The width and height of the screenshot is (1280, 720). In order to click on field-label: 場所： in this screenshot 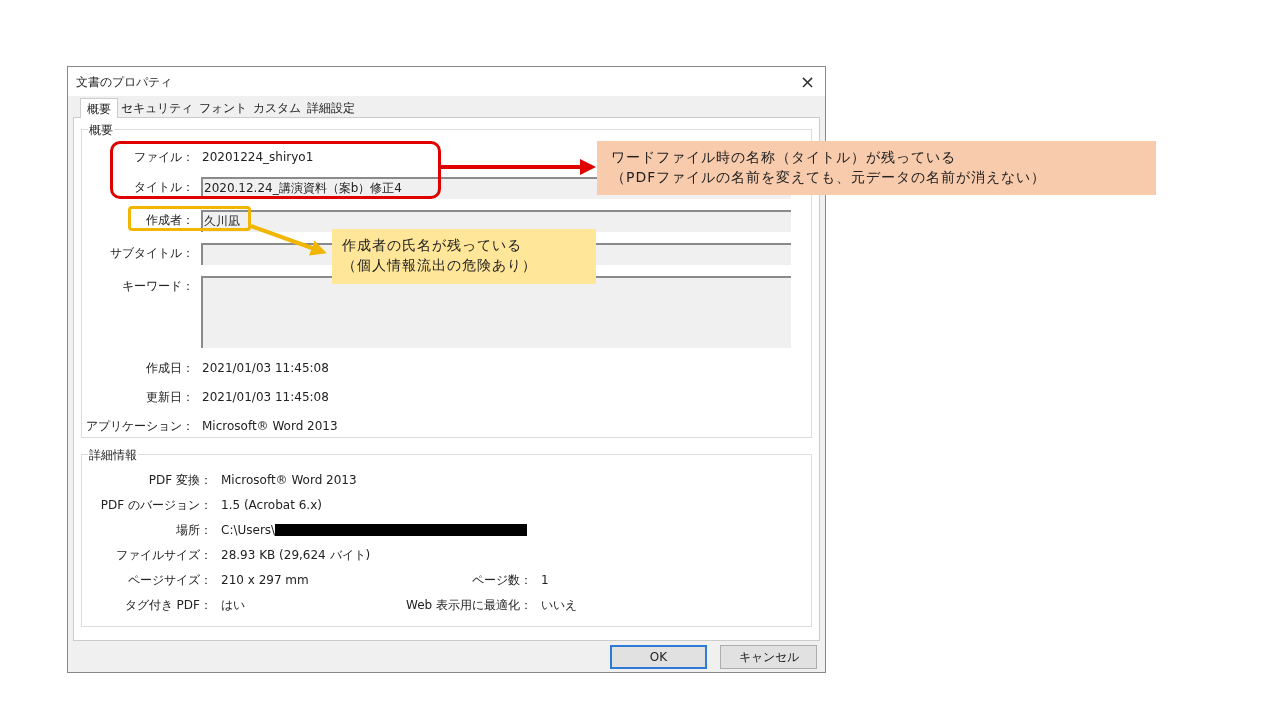, I will do `click(193, 530)`.